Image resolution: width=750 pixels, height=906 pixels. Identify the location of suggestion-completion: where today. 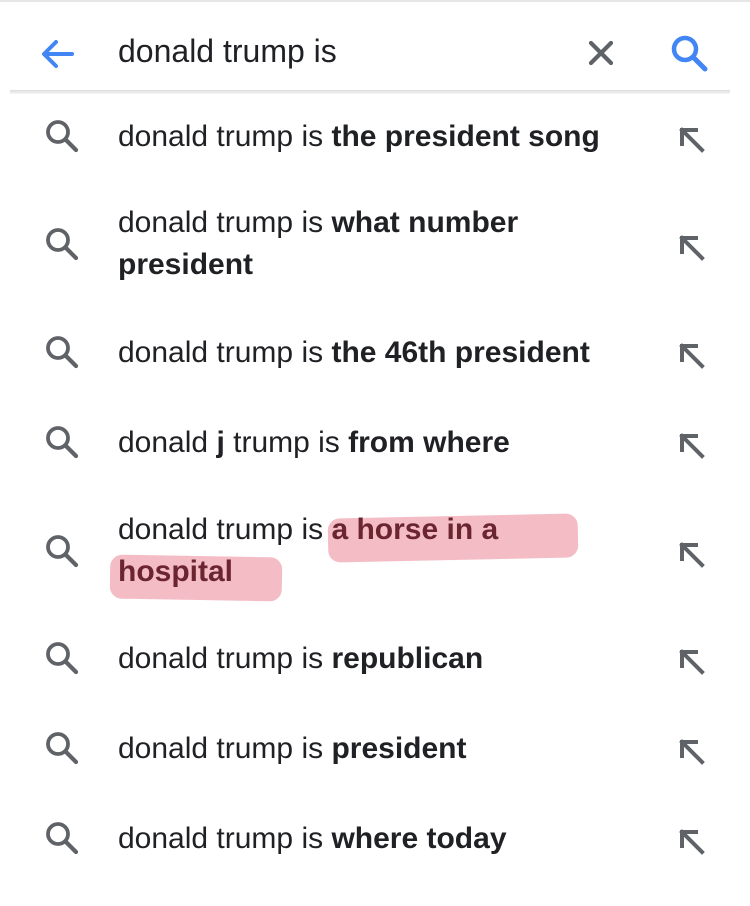
(419, 838).